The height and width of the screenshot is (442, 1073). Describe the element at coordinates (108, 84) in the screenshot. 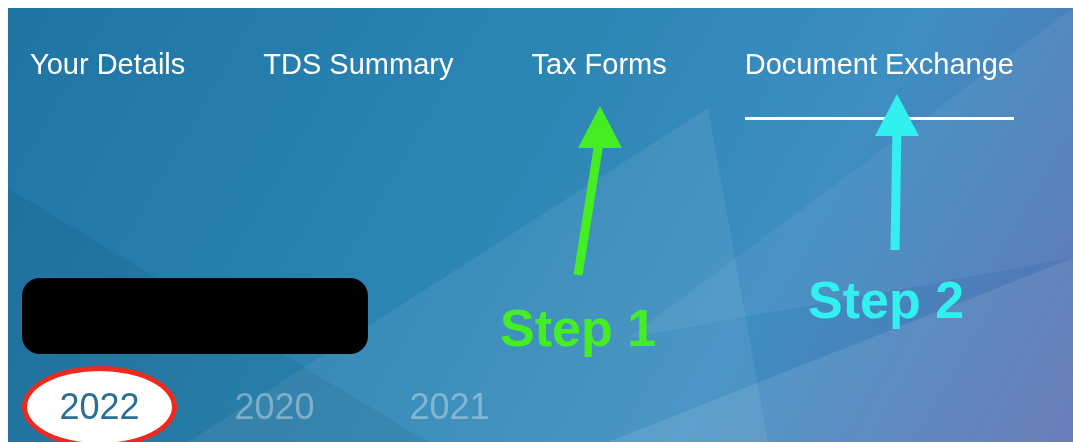

I see `nav-tab: Your Details` at that location.